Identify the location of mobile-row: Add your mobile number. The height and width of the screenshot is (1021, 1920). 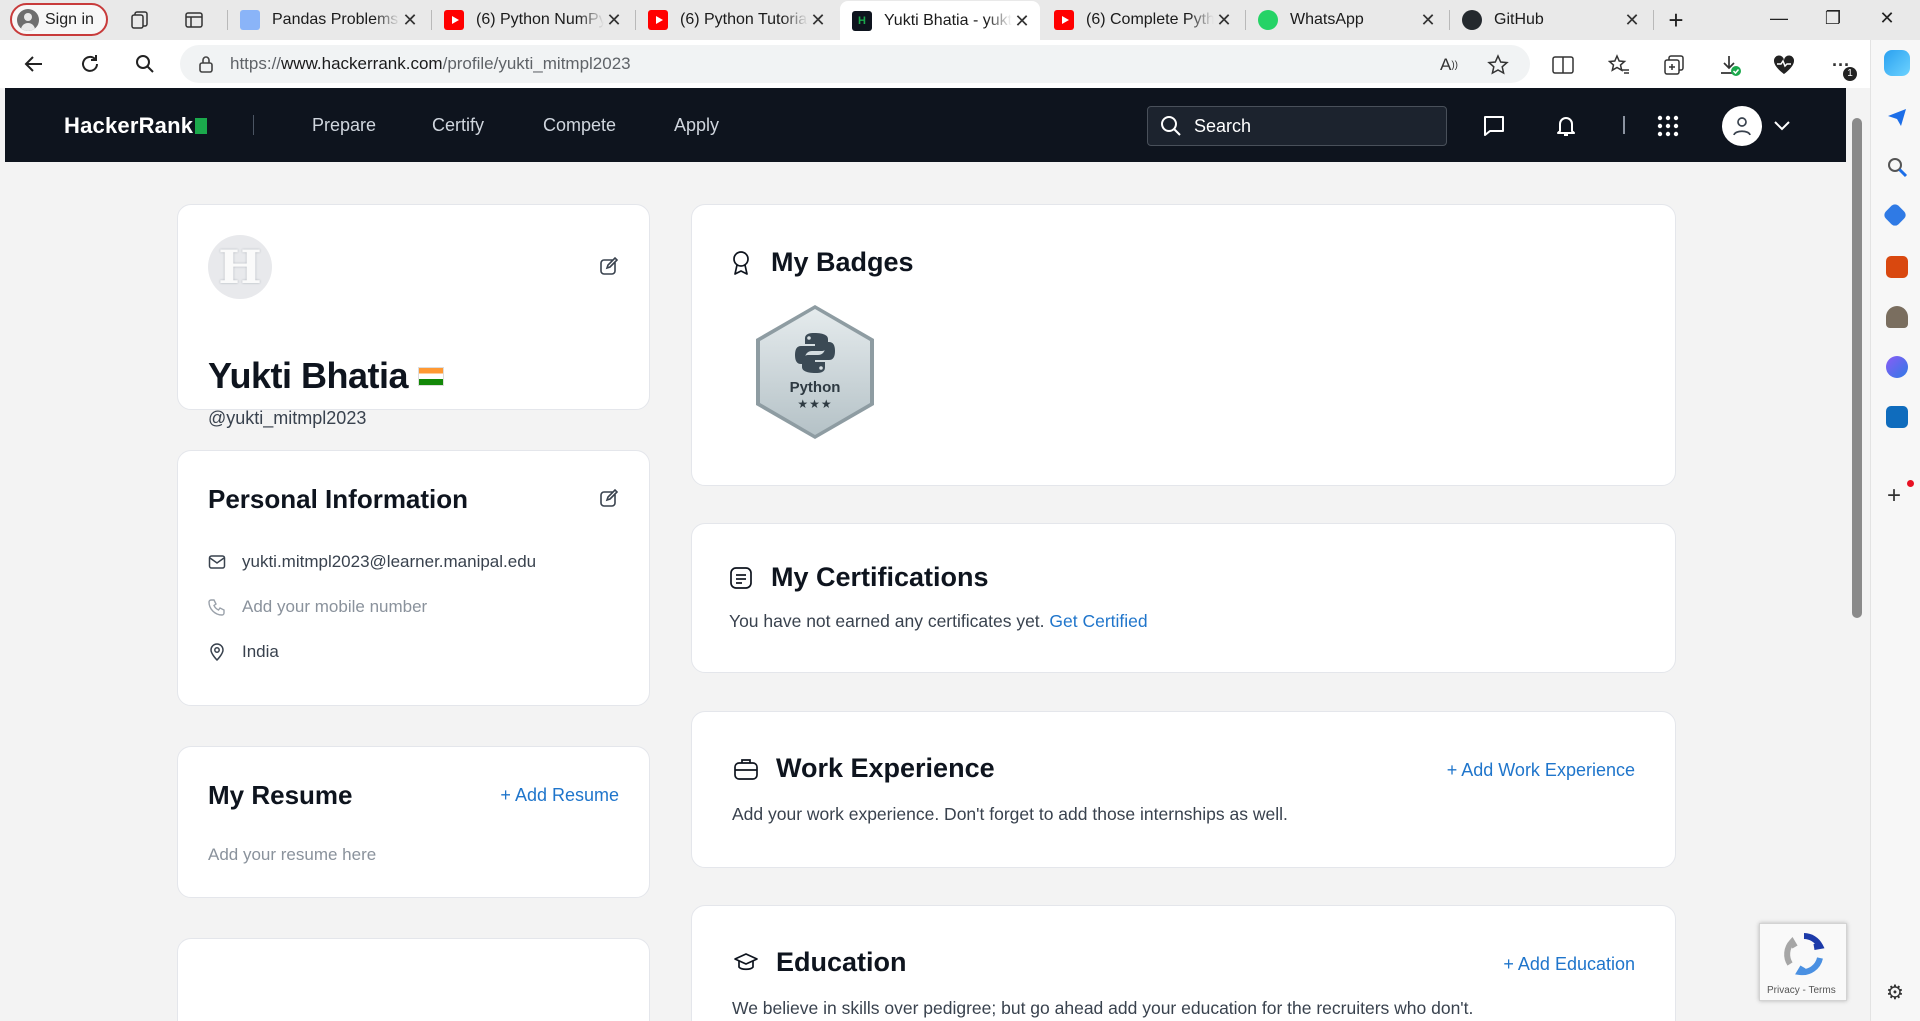
(317, 607).